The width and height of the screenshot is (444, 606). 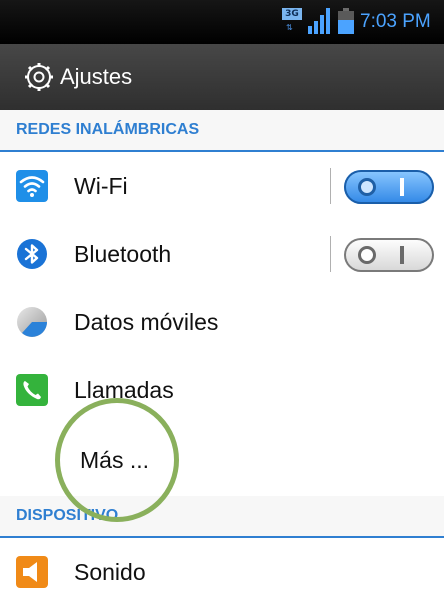 What do you see at coordinates (32, 254) in the screenshot?
I see `bluetooth-icon` at bounding box center [32, 254].